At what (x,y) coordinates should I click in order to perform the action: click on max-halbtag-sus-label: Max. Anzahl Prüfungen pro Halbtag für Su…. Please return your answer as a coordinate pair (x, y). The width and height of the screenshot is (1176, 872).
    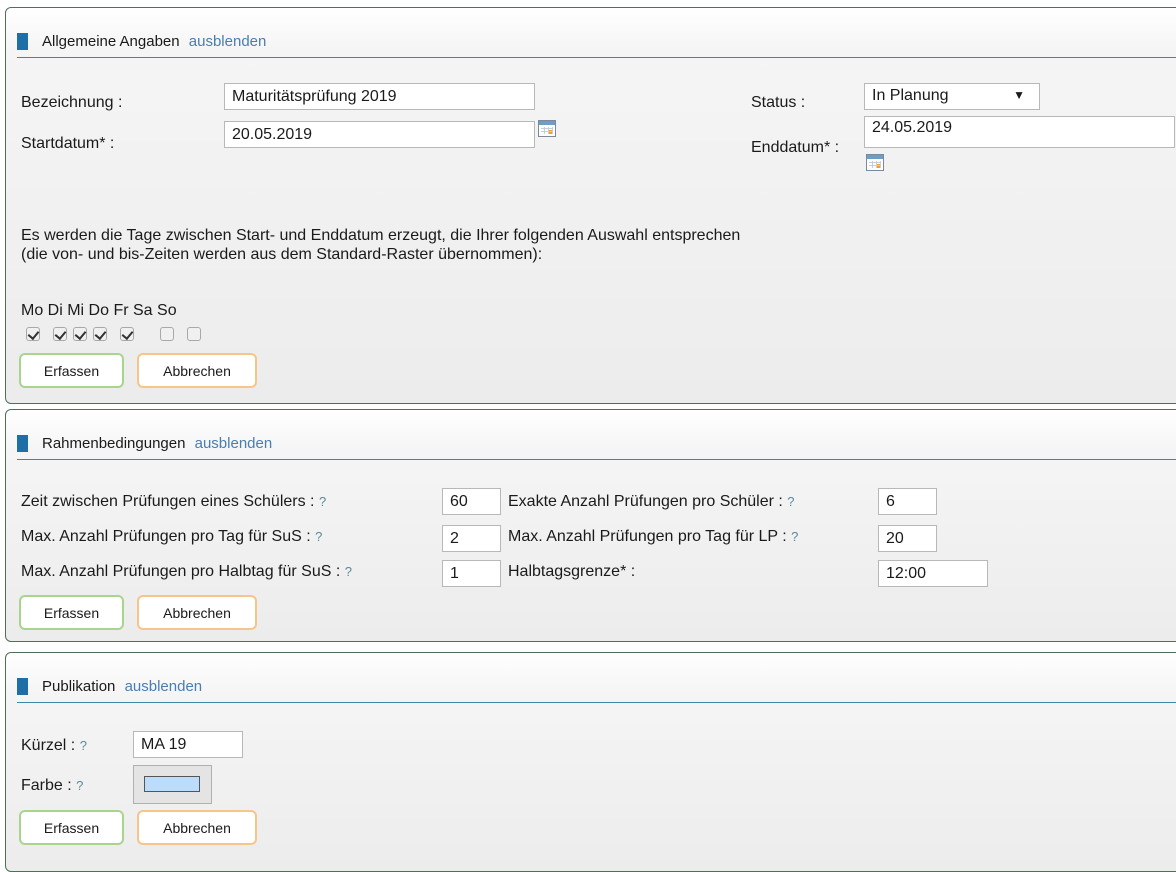
    Looking at the image, I should click on (181, 571).